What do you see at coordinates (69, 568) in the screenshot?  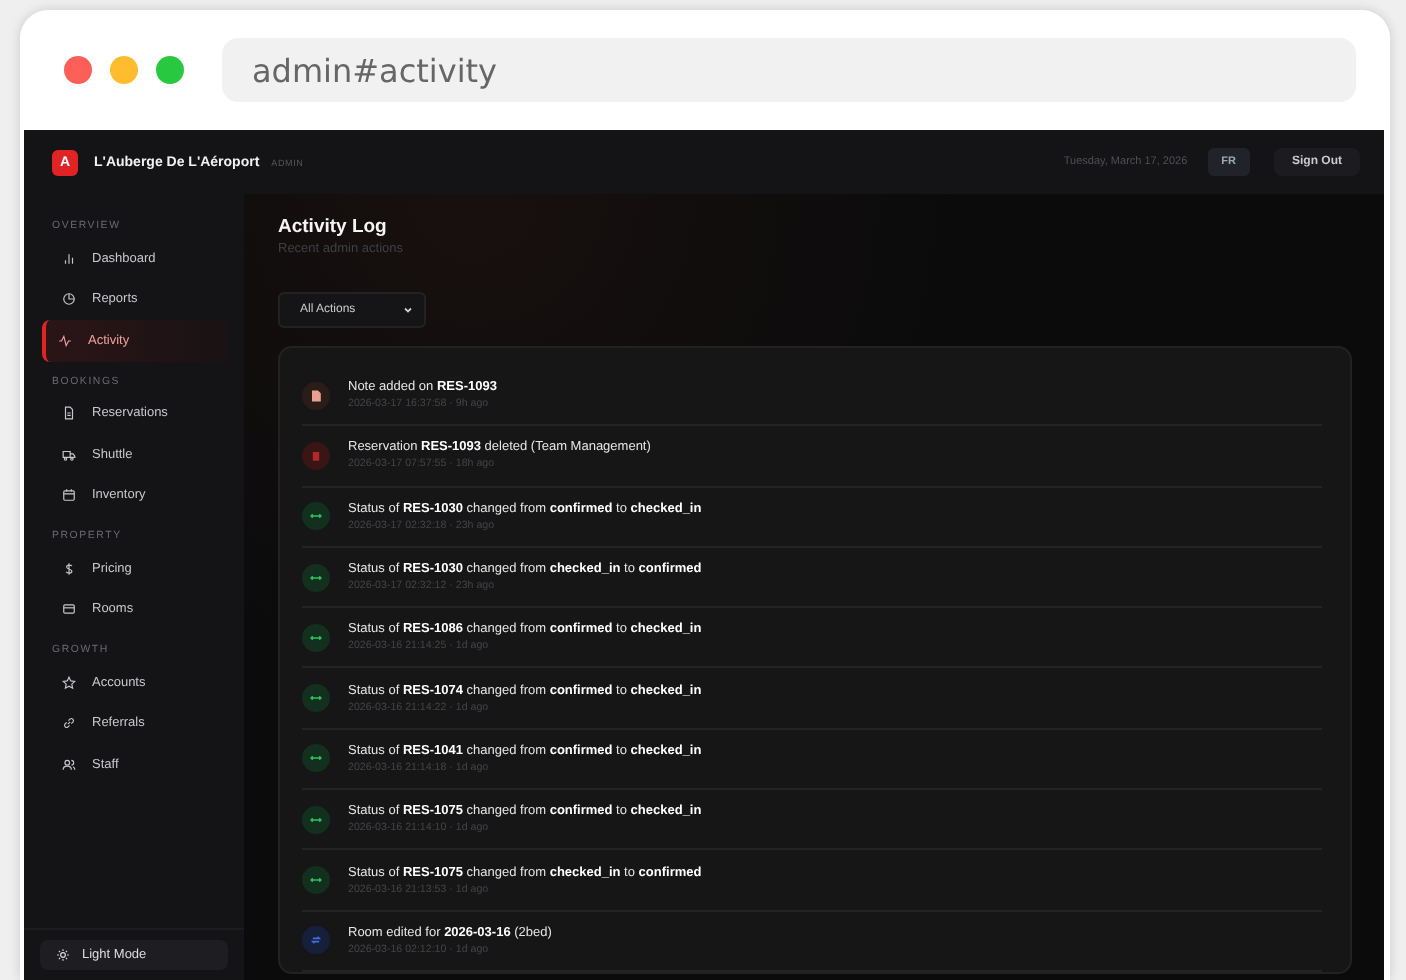 I see `dollar-icon` at bounding box center [69, 568].